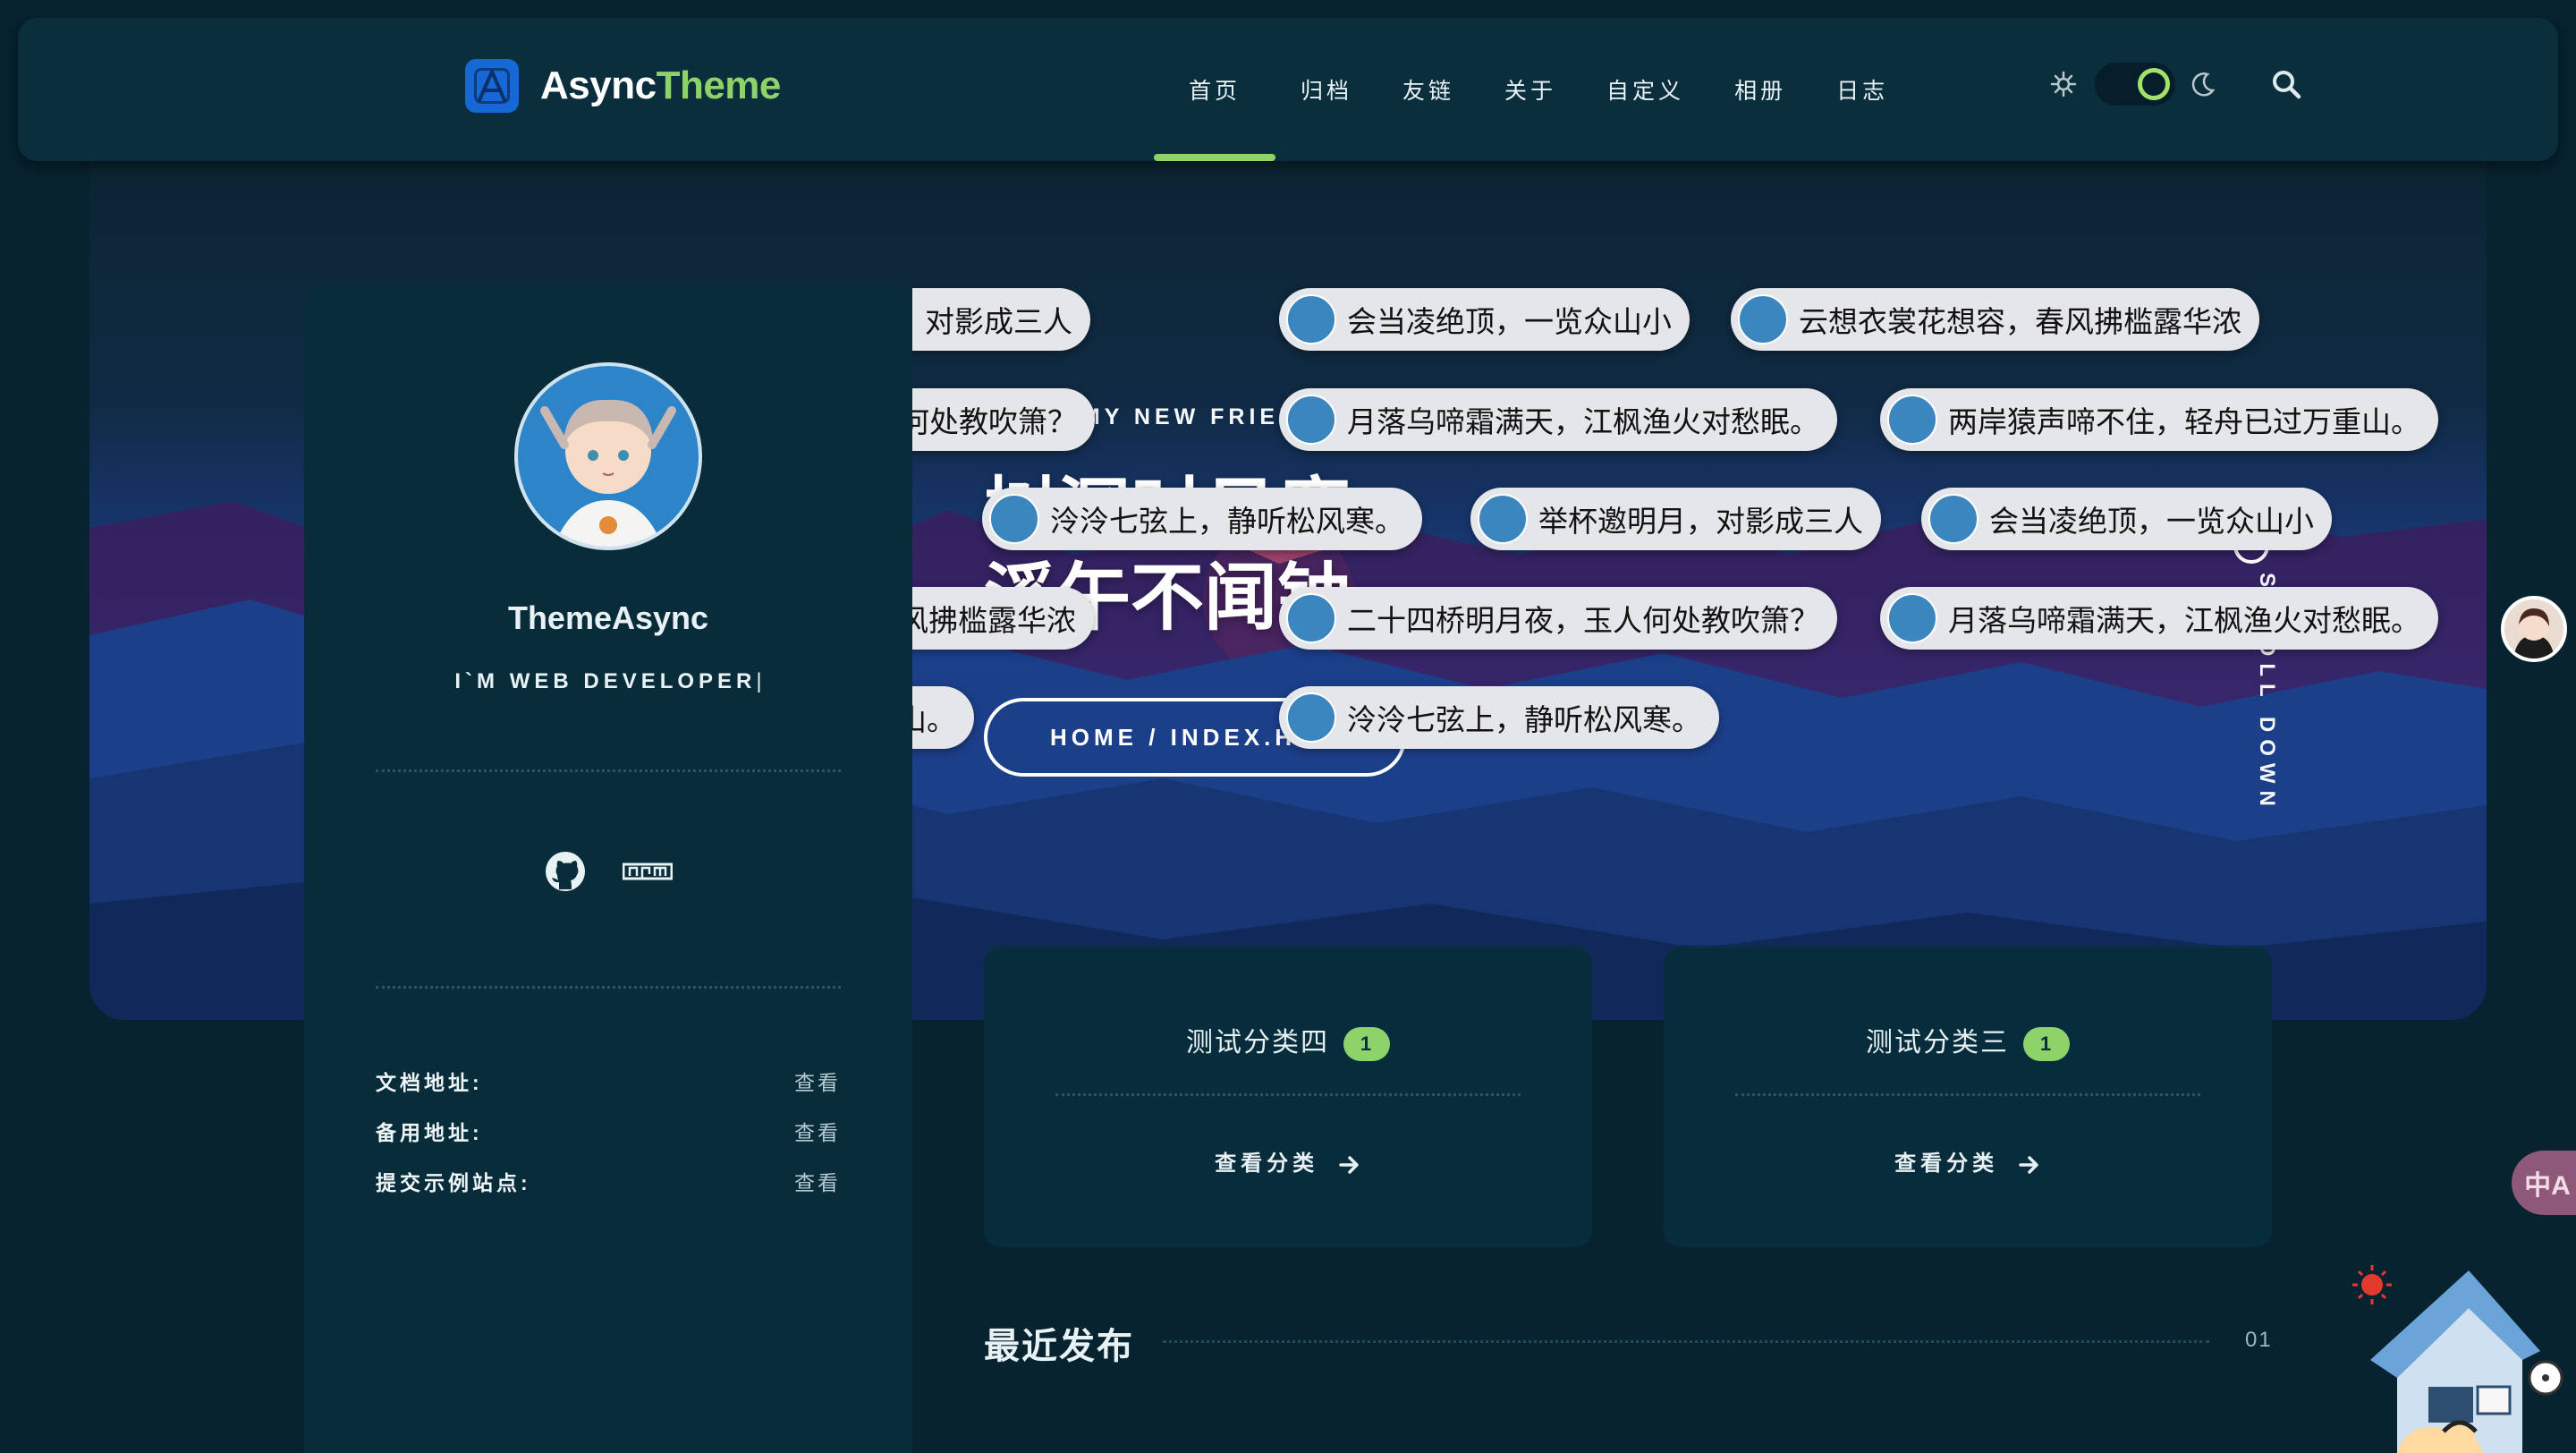 This screenshot has height=1453, width=2576. What do you see at coordinates (1214, 89) in the screenshot?
I see `nav-home: 首页` at bounding box center [1214, 89].